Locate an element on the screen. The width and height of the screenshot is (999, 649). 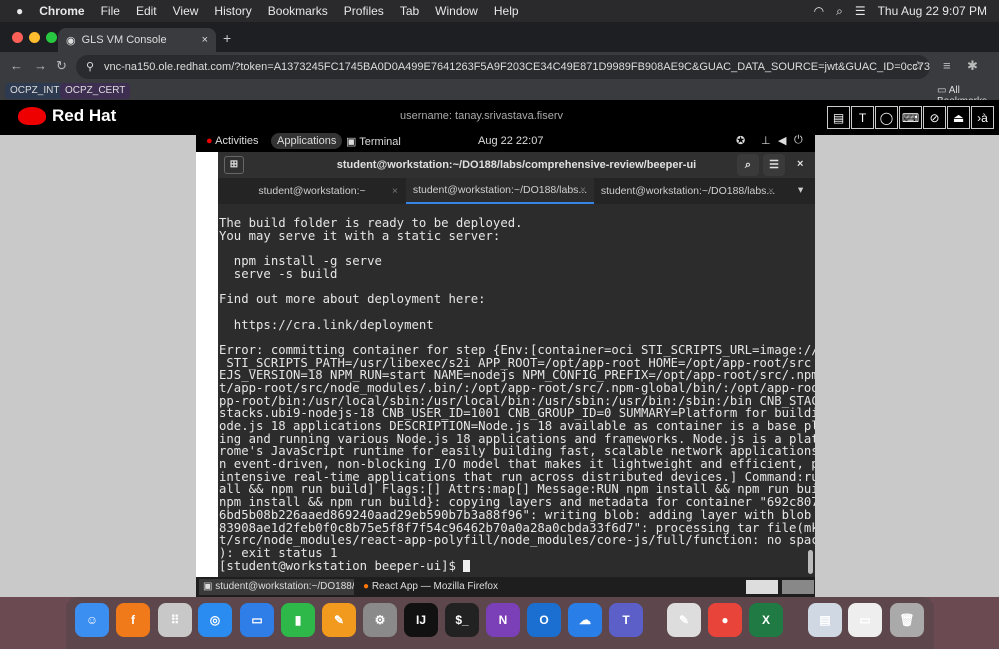
tab-label: student@workstation:~ is located at coordinates (312, 191).